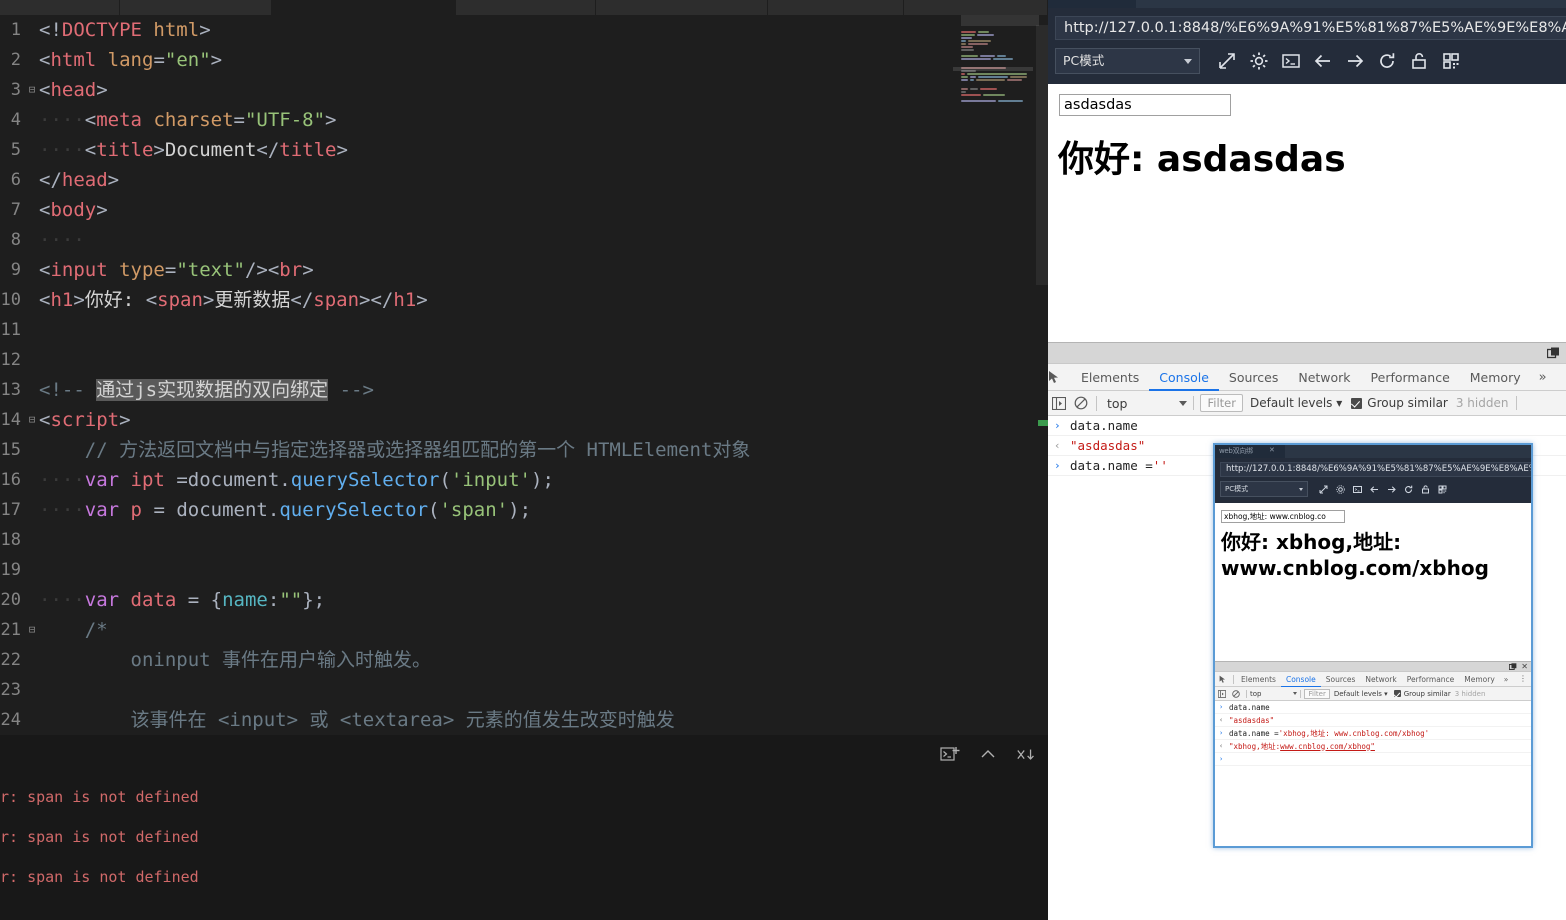 Image resolution: width=1566 pixels, height=920 pixels. Describe the element at coordinates (1373, 746) in the screenshot. I see `inner-console-line: ‹ "xbhog,地址: www.cnblog.com/xbhog"` at that location.